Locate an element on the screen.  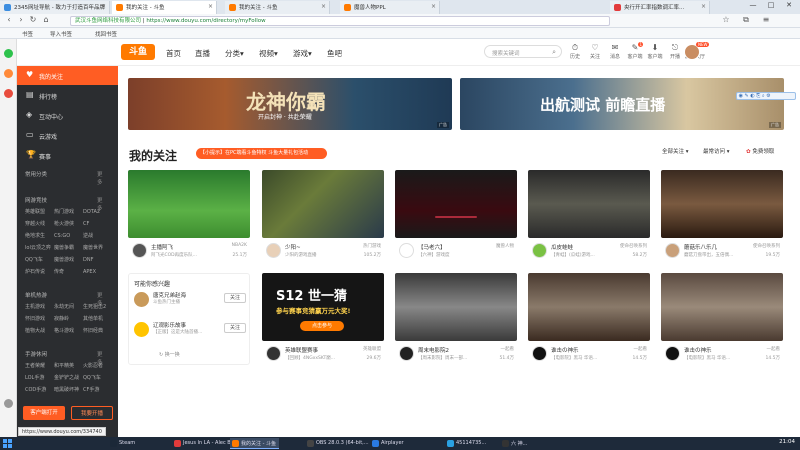
header-live-button: ⎋ 开播 is located at coordinates (675, 51).